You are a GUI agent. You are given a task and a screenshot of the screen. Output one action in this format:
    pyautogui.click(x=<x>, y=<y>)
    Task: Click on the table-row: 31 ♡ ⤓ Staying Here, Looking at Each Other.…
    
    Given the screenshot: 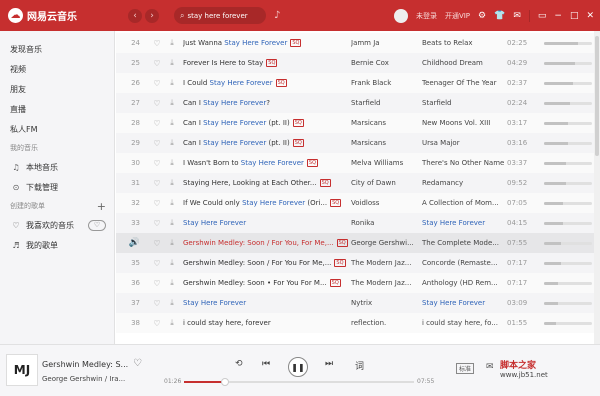 What is the action you would take?
    pyautogui.click(x=356, y=183)
    